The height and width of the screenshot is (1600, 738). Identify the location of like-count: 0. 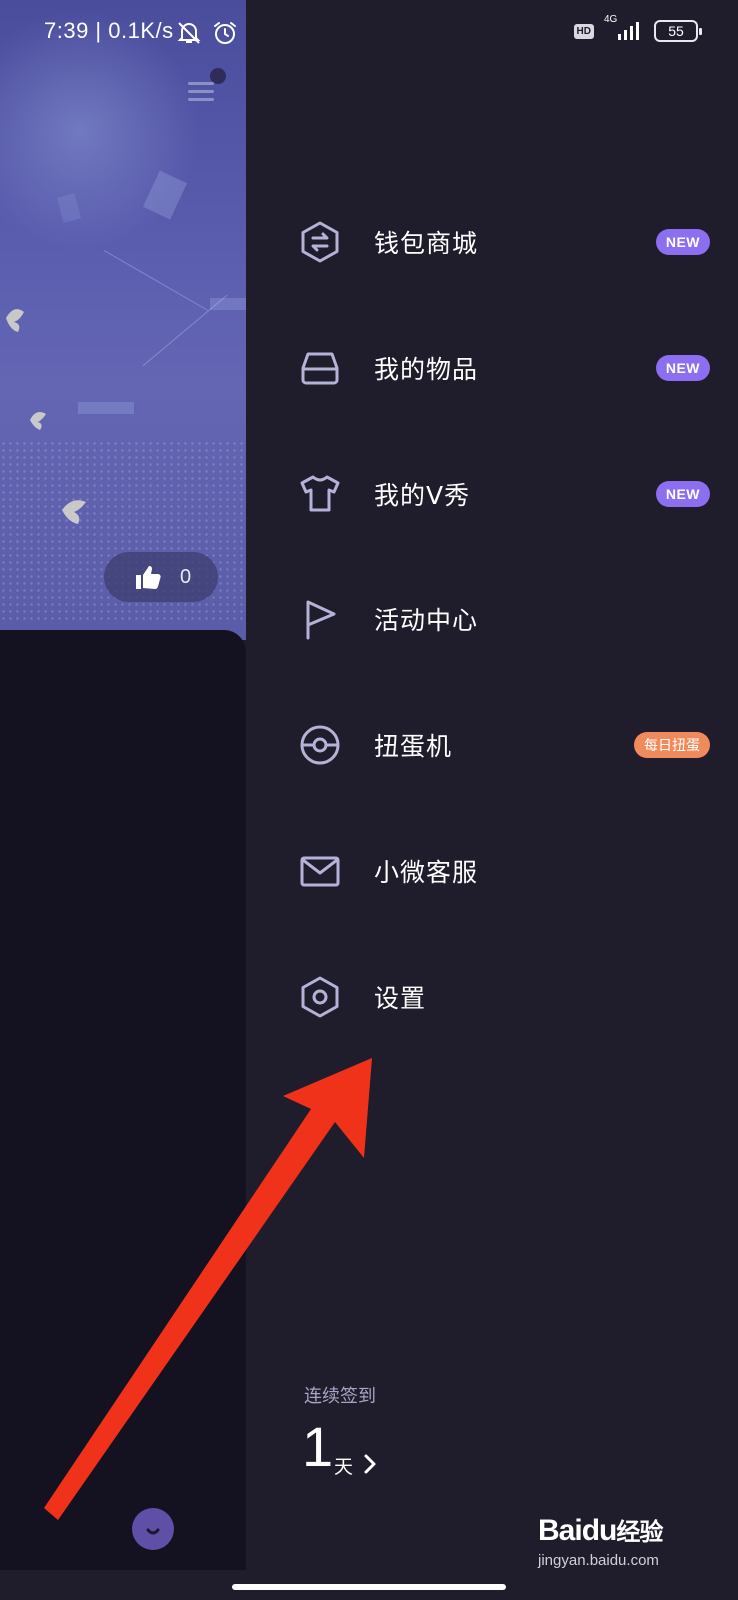
(186, 576).